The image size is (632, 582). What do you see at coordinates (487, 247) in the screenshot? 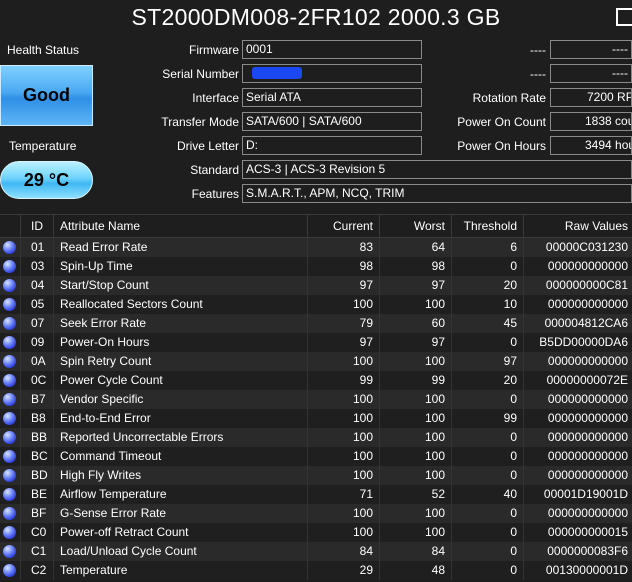
I see `attribute-threshold: 6` at bounding box center [487, 247].